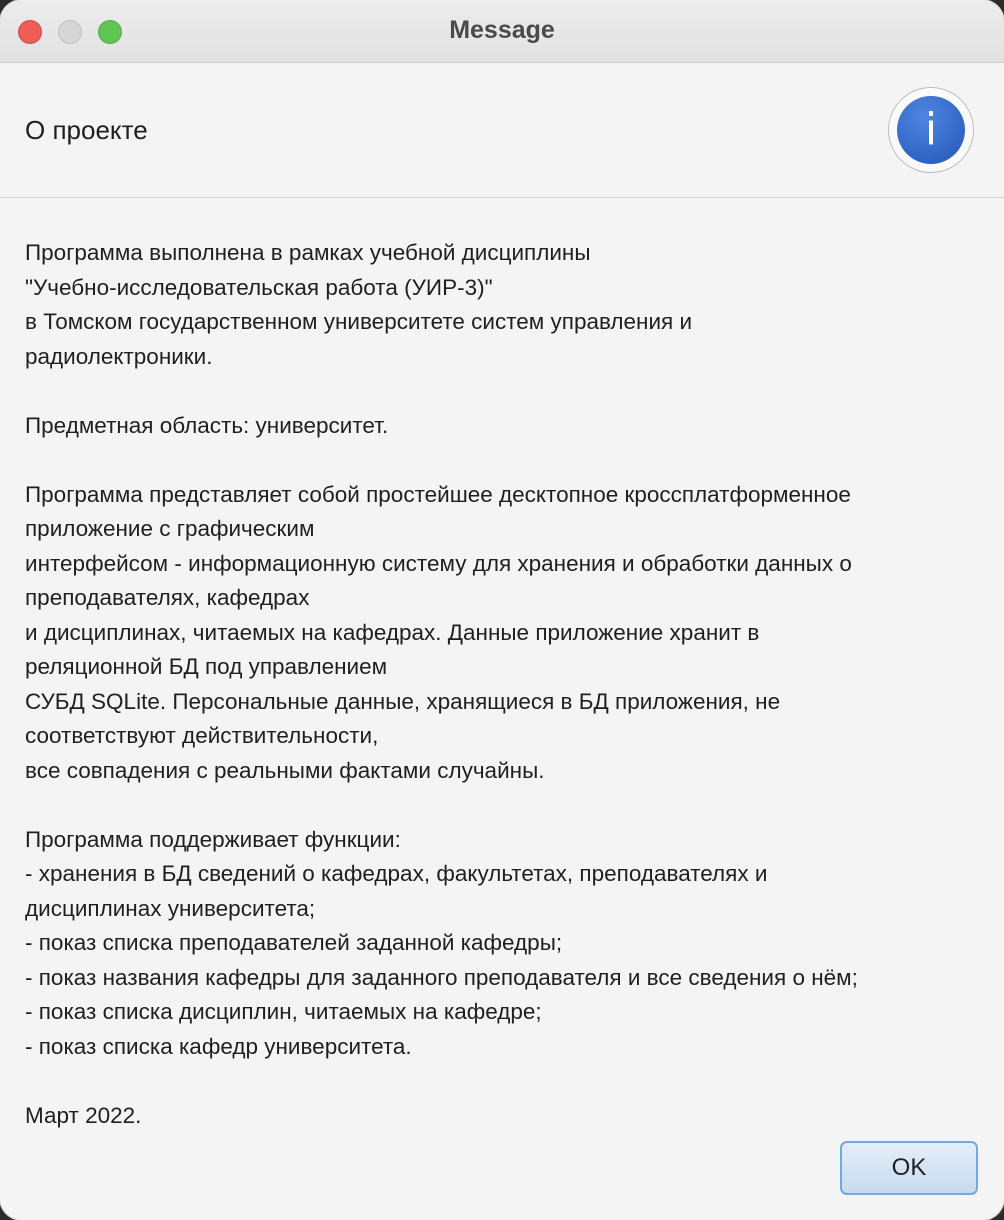 The width and height of the screenshot is (1004, 1220). What do you see at coordinates (502, 130) in the screenshot?
I see `dialog-header: О проекте i` at bounding box center [502, 130].